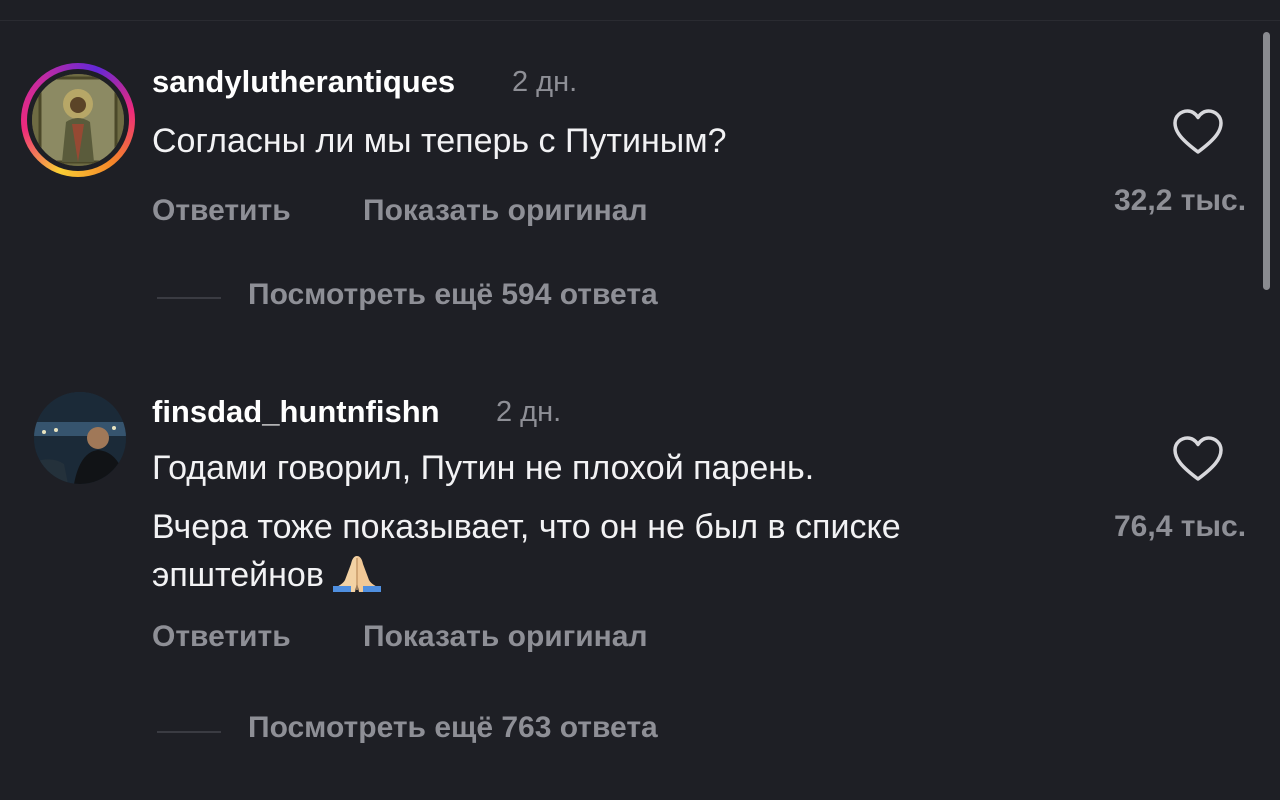  I want to click on view-replies-button: Посмотреть ещё 594 ответа, so click(453, 295).